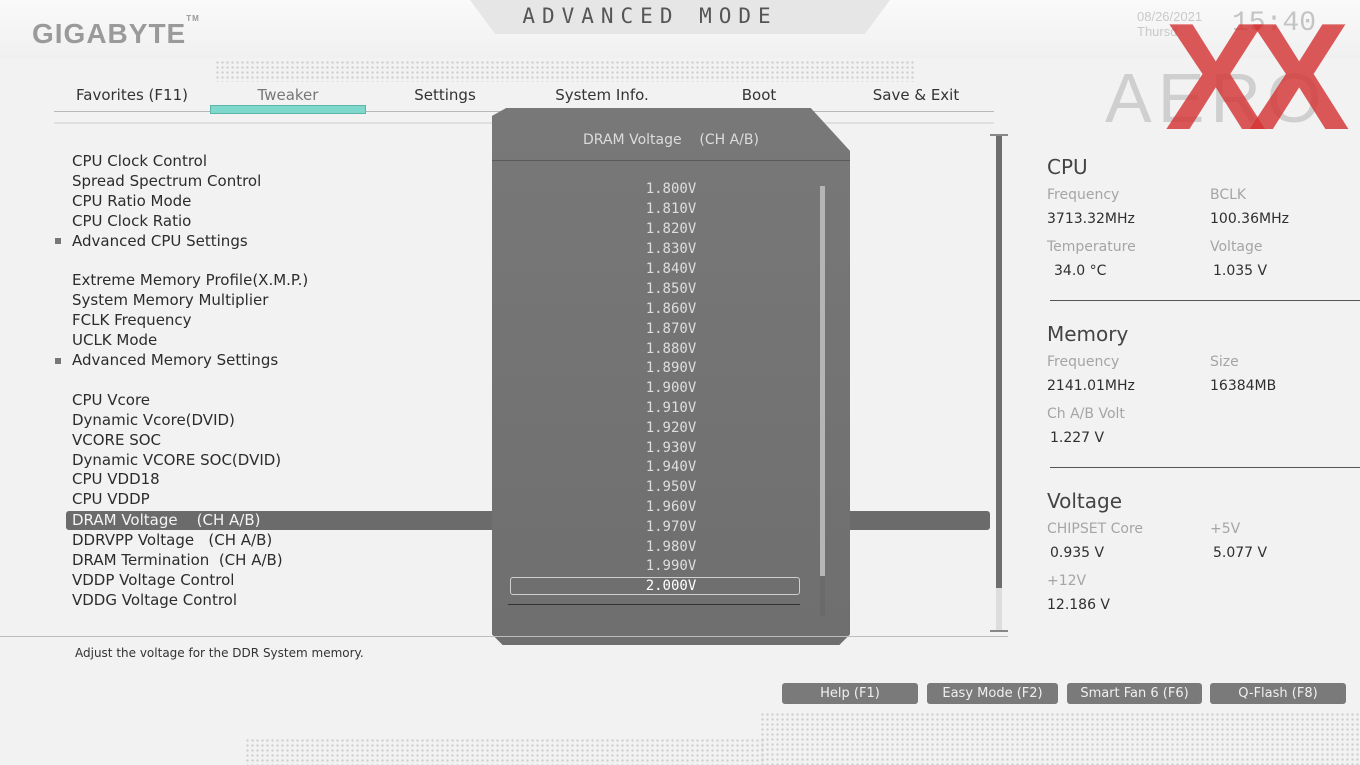 This screenshot has width=1360, height=765. What do you see at coordinates (1086, 414) in the screenshot?
I see `memory-chab-volt-label: Ch A/B Volt` at bounding box center [1086, 414].